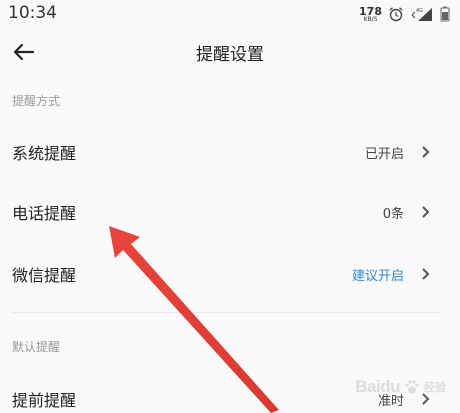  I want to click on net-speed-indicator: 178 KB/S, so click(370, 14).